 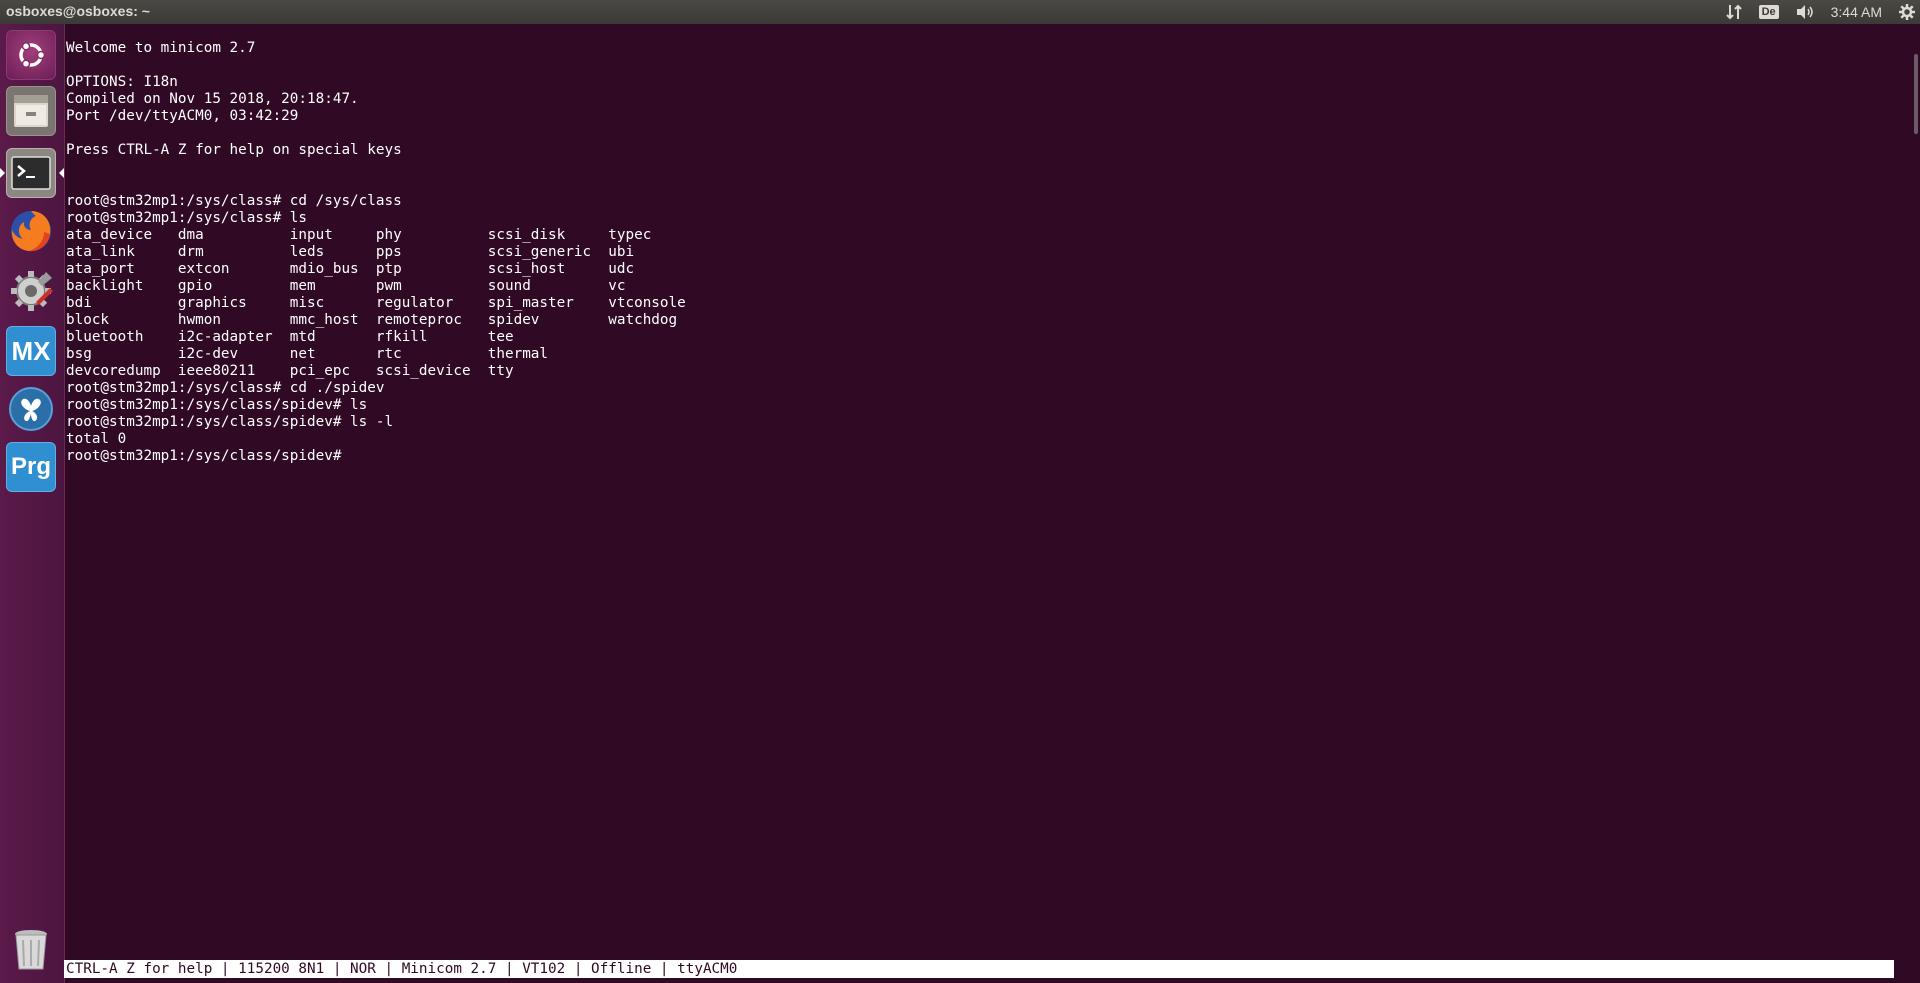 What do you see at coordinates (217, 405) in the screenshot?
I see `terminal-line: root@stm32mp1:/sys/class/spidev# ls` at bounding box center [217, 405].